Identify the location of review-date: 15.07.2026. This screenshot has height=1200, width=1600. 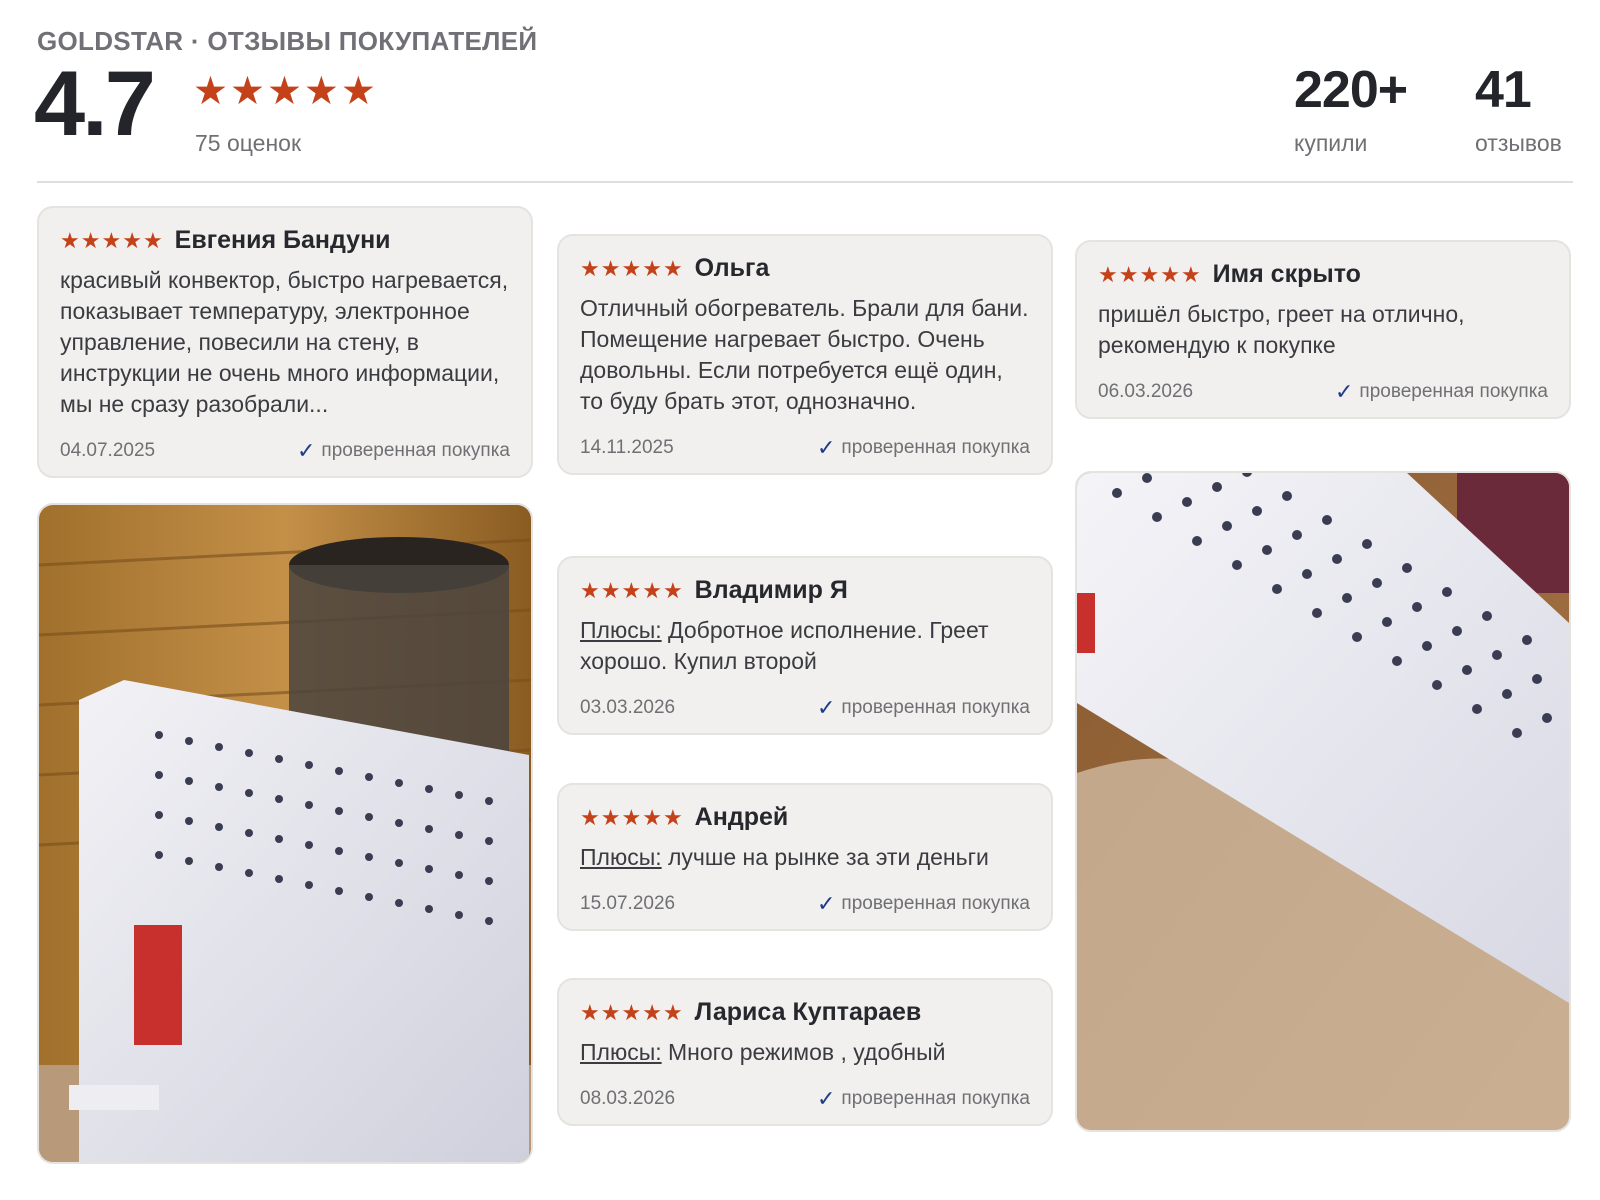
(628, 903).